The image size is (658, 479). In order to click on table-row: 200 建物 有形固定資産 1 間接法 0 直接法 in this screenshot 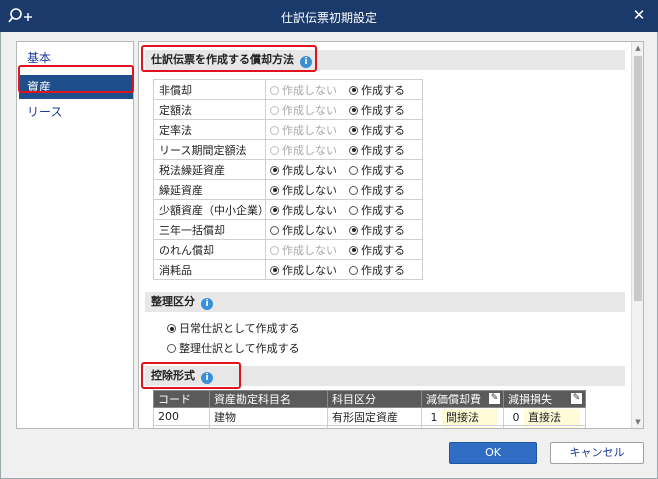, I will do `click(369, 416)`.